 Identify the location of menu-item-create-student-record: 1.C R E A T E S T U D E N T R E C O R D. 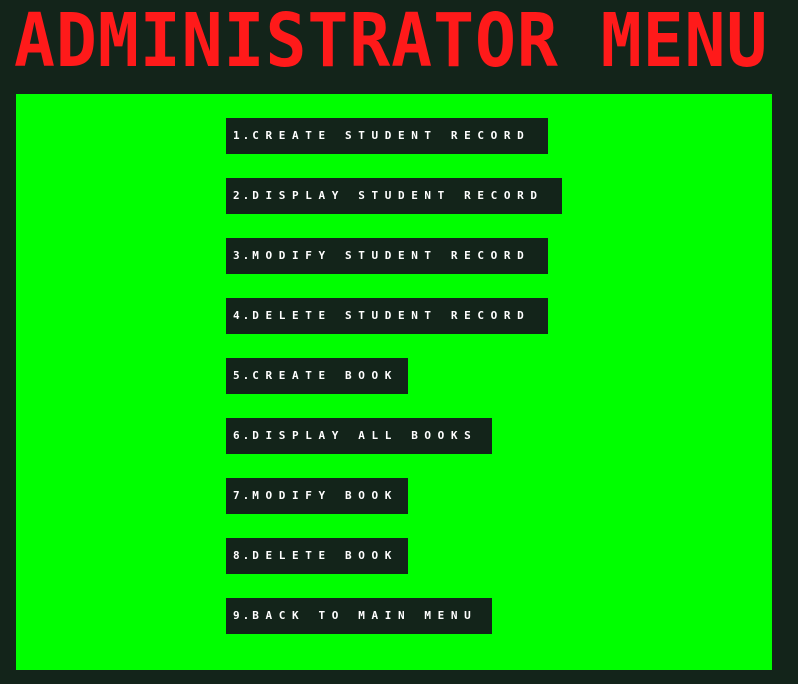
(387, 136).